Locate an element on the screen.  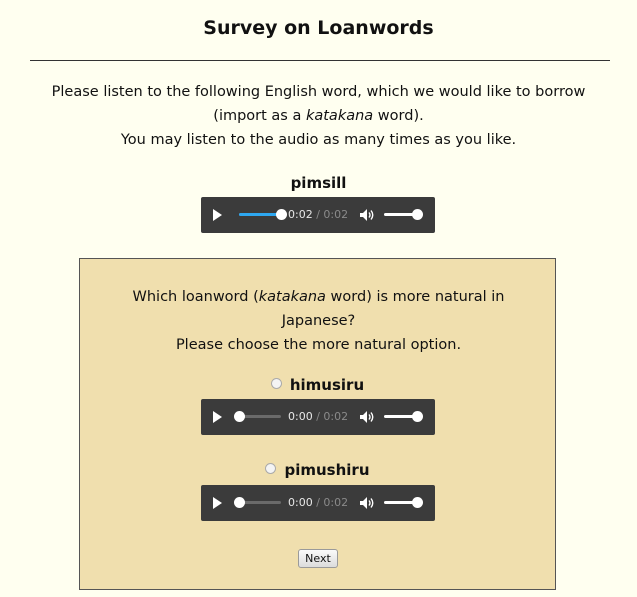
option-pimushiru: pimushiru is located at coordinates (317, 470).